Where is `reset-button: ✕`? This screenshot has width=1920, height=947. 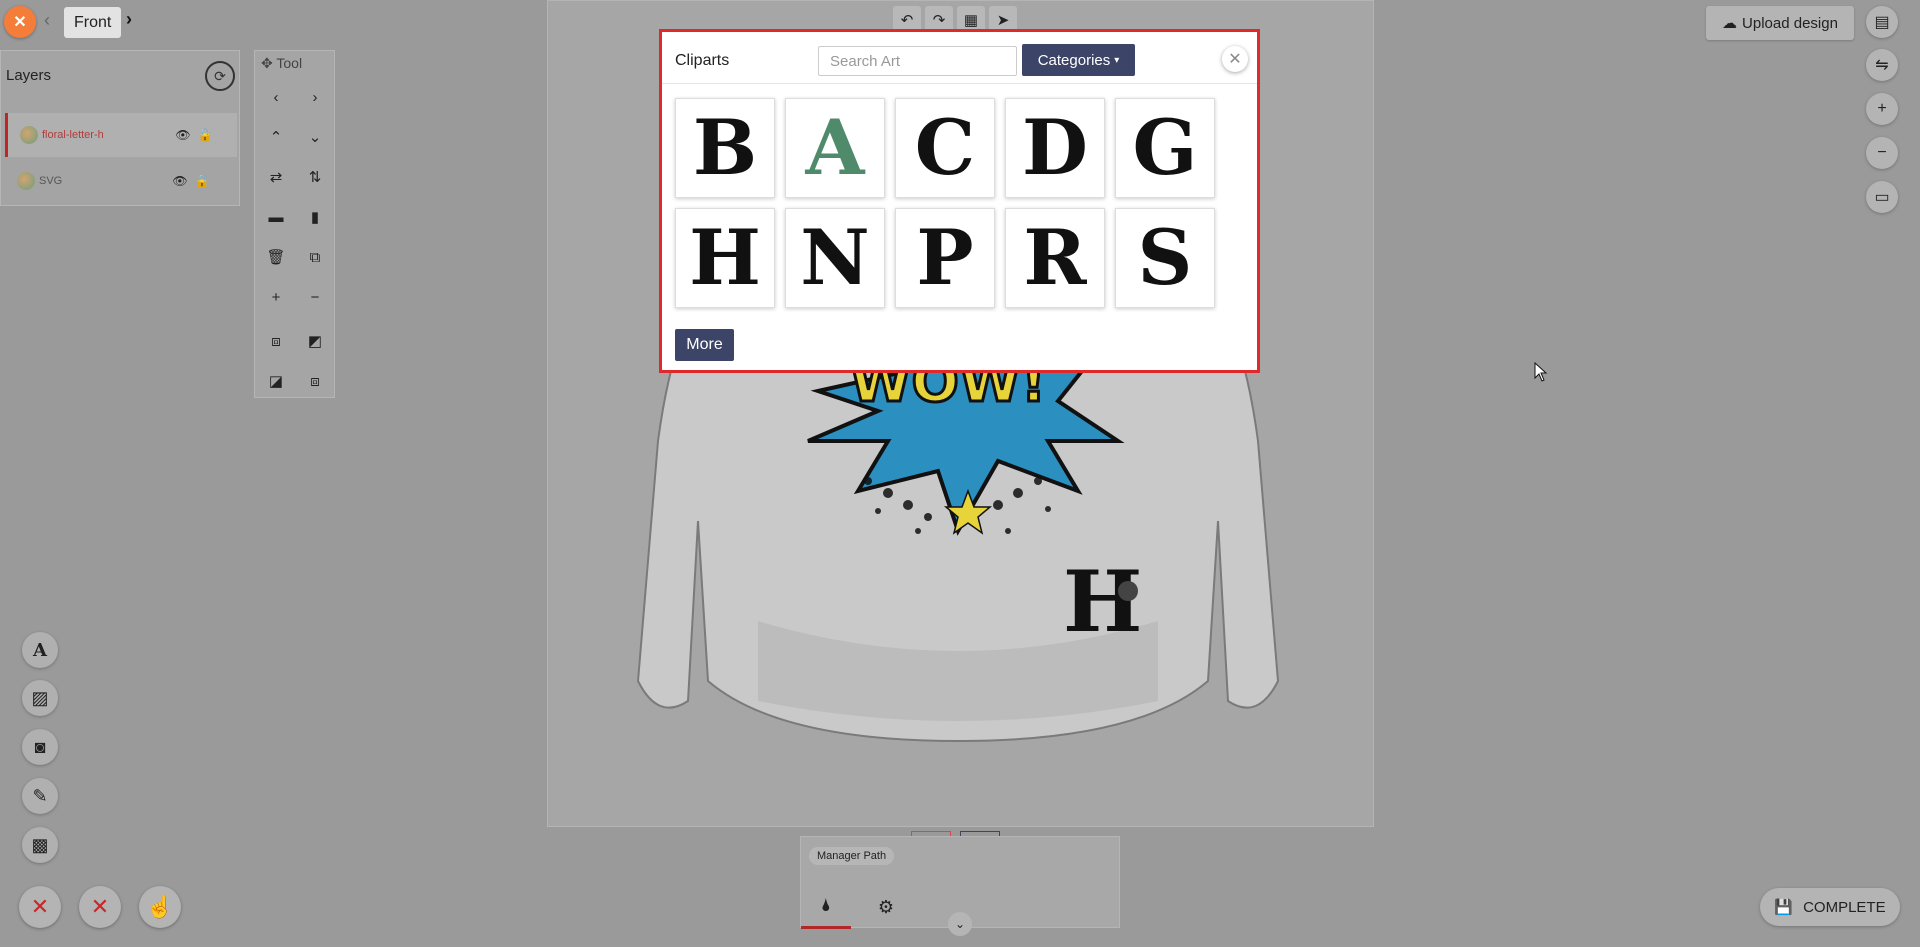 reset-button: ✕ is located at coordinates (100, 907).